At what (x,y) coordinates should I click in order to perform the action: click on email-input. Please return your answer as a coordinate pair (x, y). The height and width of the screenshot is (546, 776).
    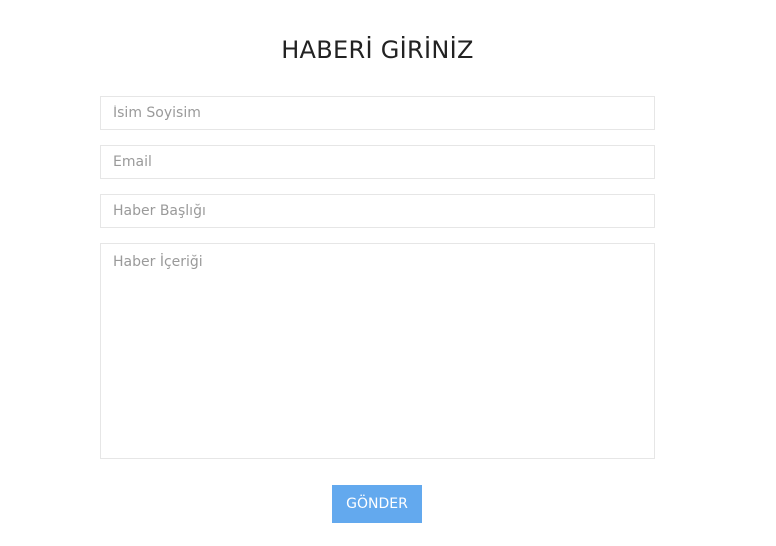
    Looking at the image, I should click on (377, 162).